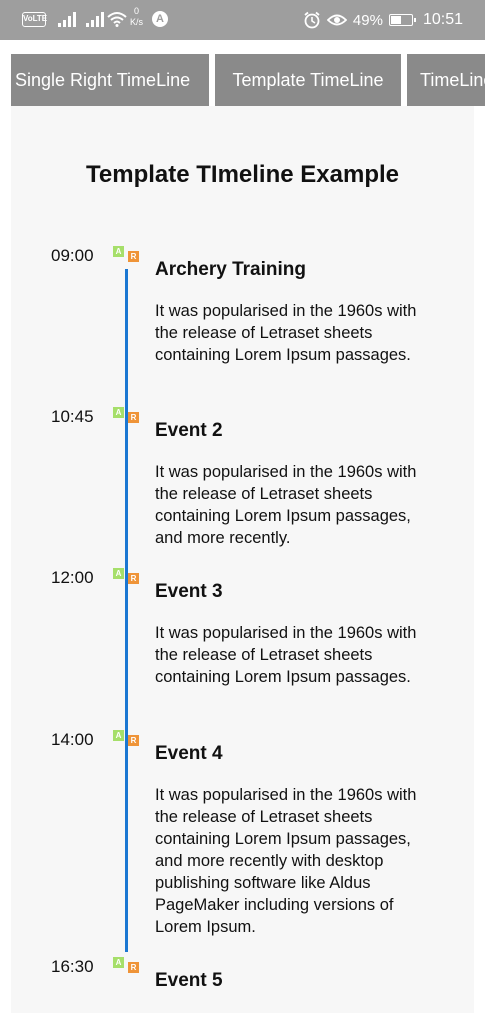 This screenshot has height=1024, width=485. Describe the element at coordinates (336, 20) in the screenshot. I see `eye-icon` at that location.